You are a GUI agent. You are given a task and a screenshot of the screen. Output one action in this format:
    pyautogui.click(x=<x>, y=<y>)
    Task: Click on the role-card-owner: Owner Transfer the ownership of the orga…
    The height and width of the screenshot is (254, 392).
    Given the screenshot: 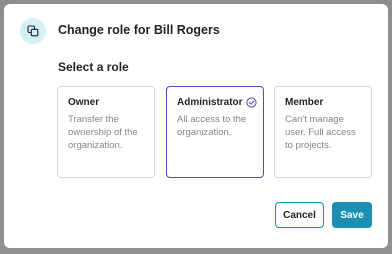 What is the action you would take?
    pyautogui.click(x=106, y=132)
    